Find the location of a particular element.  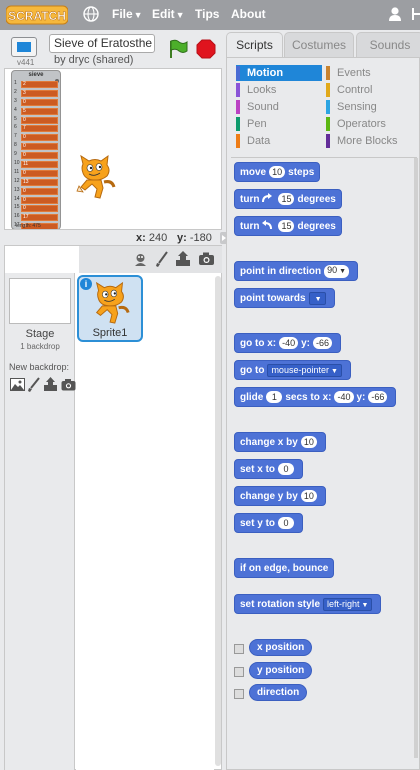

list-item-value: 3 is located at coordinates (39, 93).